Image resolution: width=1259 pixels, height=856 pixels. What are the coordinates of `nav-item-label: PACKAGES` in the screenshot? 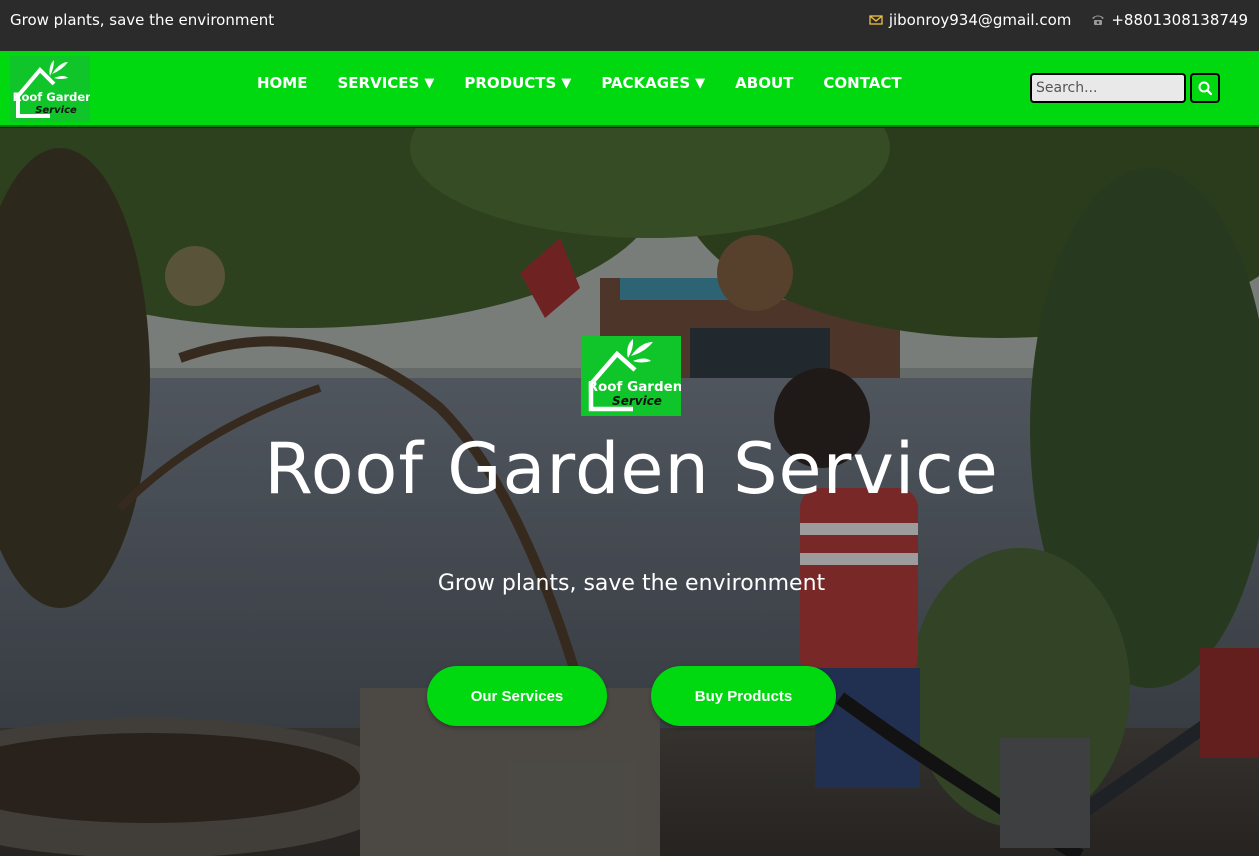 It's located at (646, 83).